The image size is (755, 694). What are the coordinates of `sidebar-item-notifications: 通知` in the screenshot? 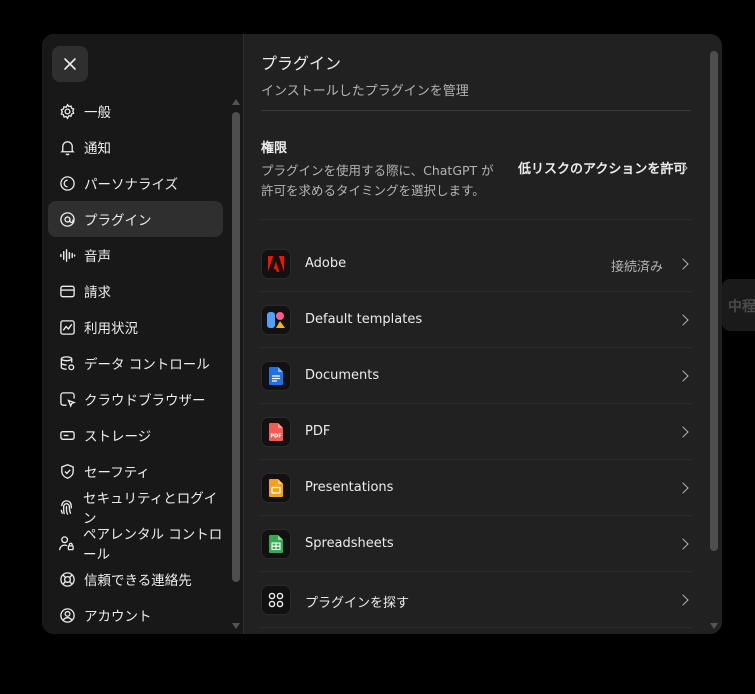 It's located at (135, 147).